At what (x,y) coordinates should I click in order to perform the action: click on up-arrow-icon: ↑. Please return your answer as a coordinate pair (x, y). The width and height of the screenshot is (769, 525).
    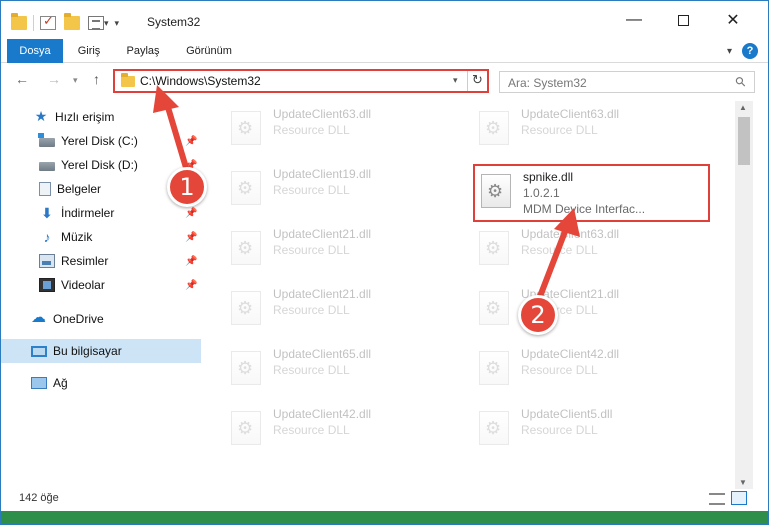
    Looking at the image, I should click on (96, 79).